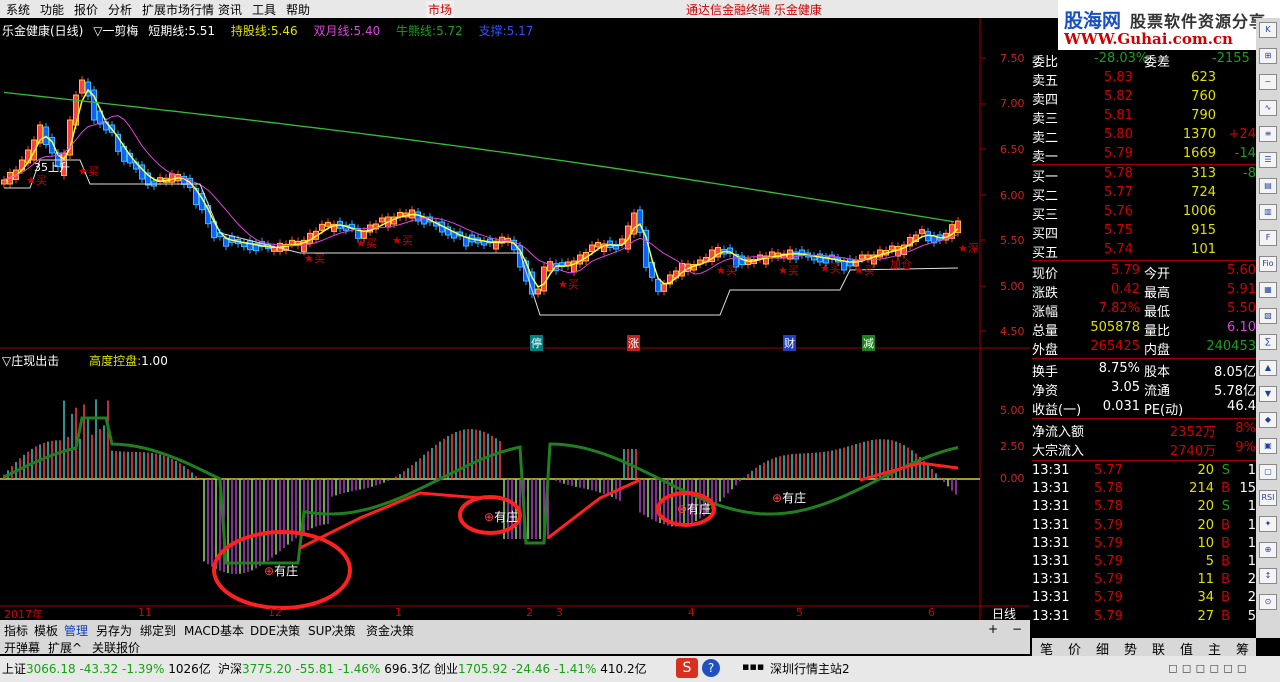 The height and width of the screenshot is (682, 1280). What do you see at coordinates (86, 9) in the screenshot?
I see `menu-quote: 报价` at bounding box center [86, 9].